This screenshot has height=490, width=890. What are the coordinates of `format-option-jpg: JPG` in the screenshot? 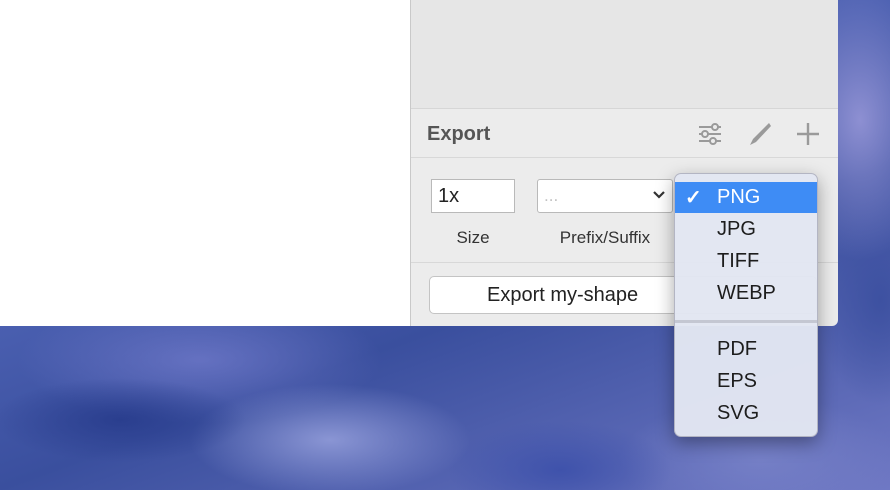 It's located at (746, 229).